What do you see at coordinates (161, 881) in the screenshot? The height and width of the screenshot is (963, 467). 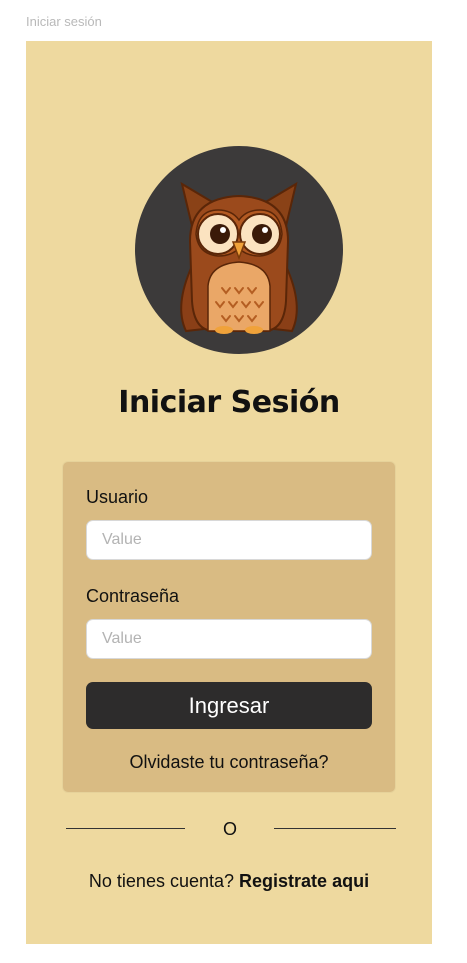 I see `register-prompt-text: No tienes cuenta?` at bounding box center [161, 881].